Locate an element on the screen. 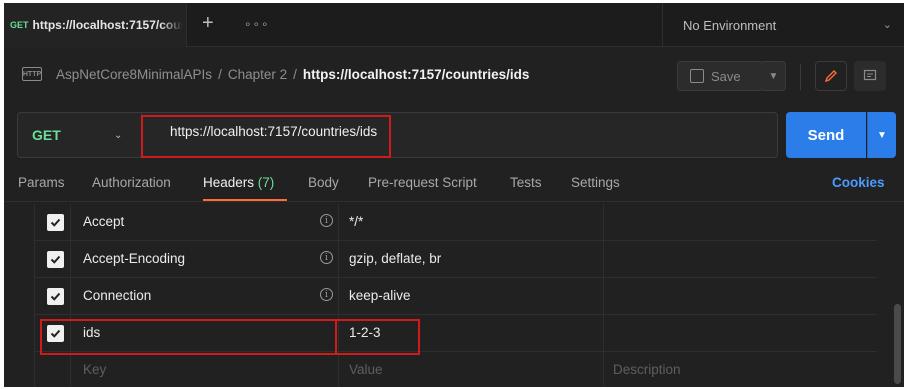 The width and height of the screenshot is (908, 389). table-row: Accept i */* is located at coordinates (456, 222).